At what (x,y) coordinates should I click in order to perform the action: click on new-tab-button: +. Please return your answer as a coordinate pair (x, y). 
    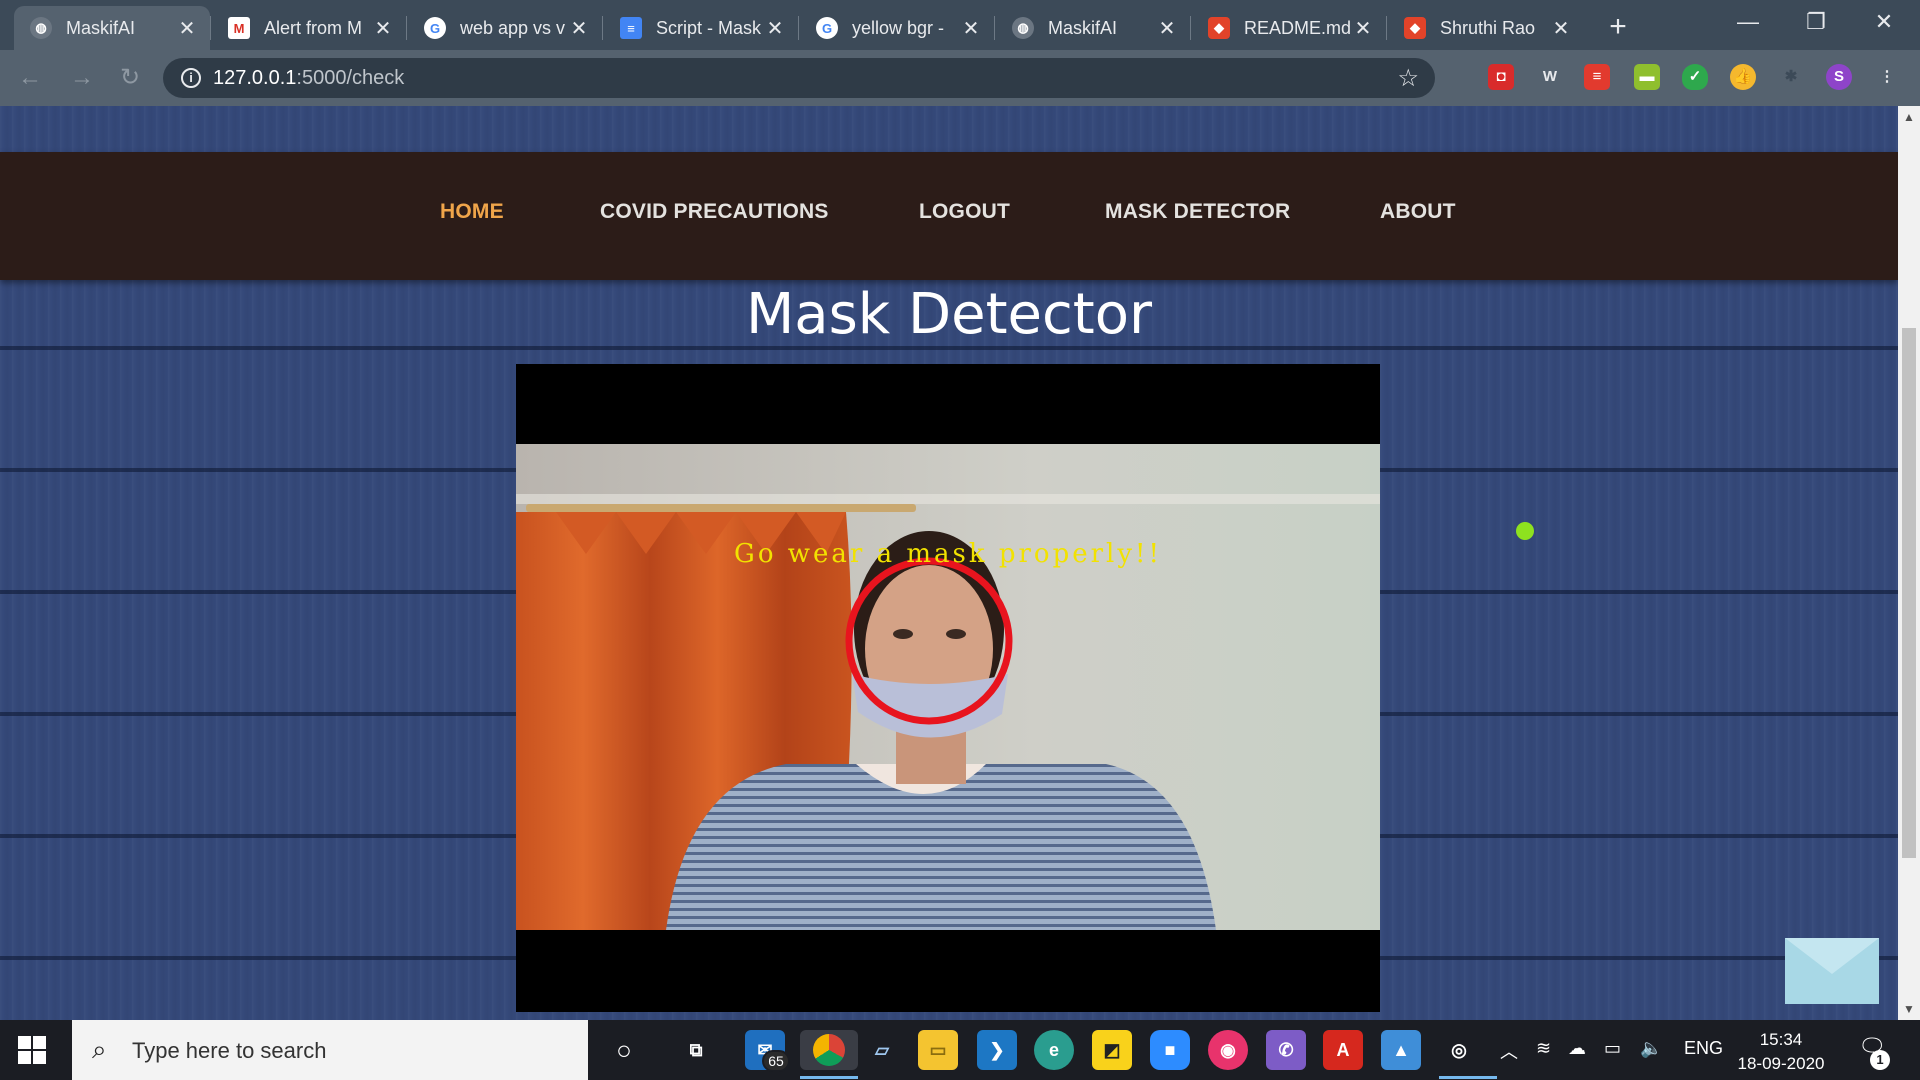
    Looking at the image, I should click on (1618, 28).